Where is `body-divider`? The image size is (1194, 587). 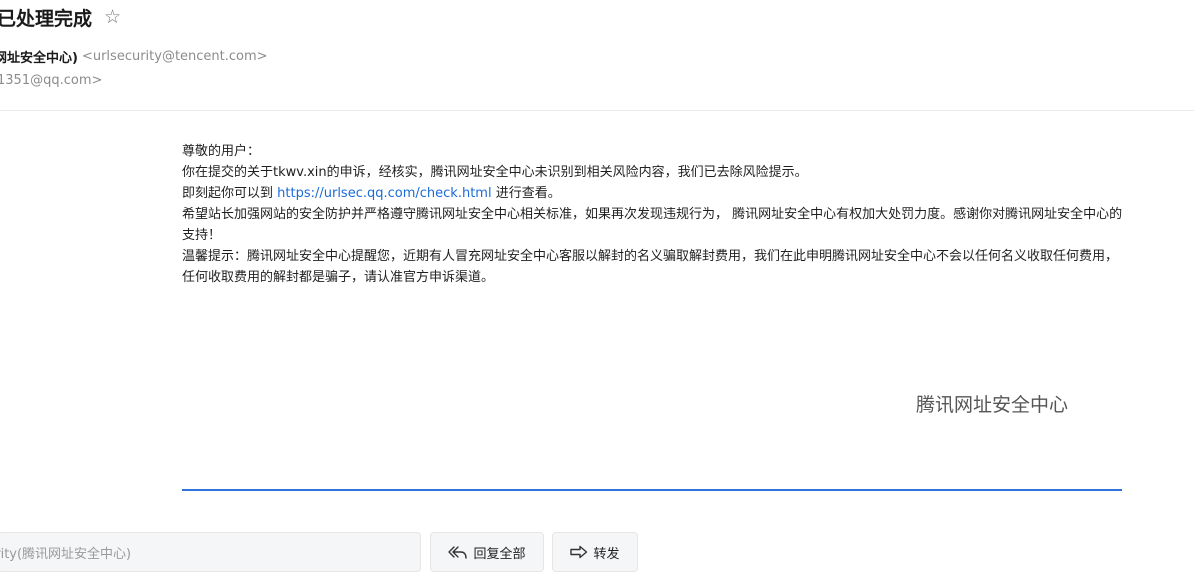
body-divider is located at coordinates (652, 490).